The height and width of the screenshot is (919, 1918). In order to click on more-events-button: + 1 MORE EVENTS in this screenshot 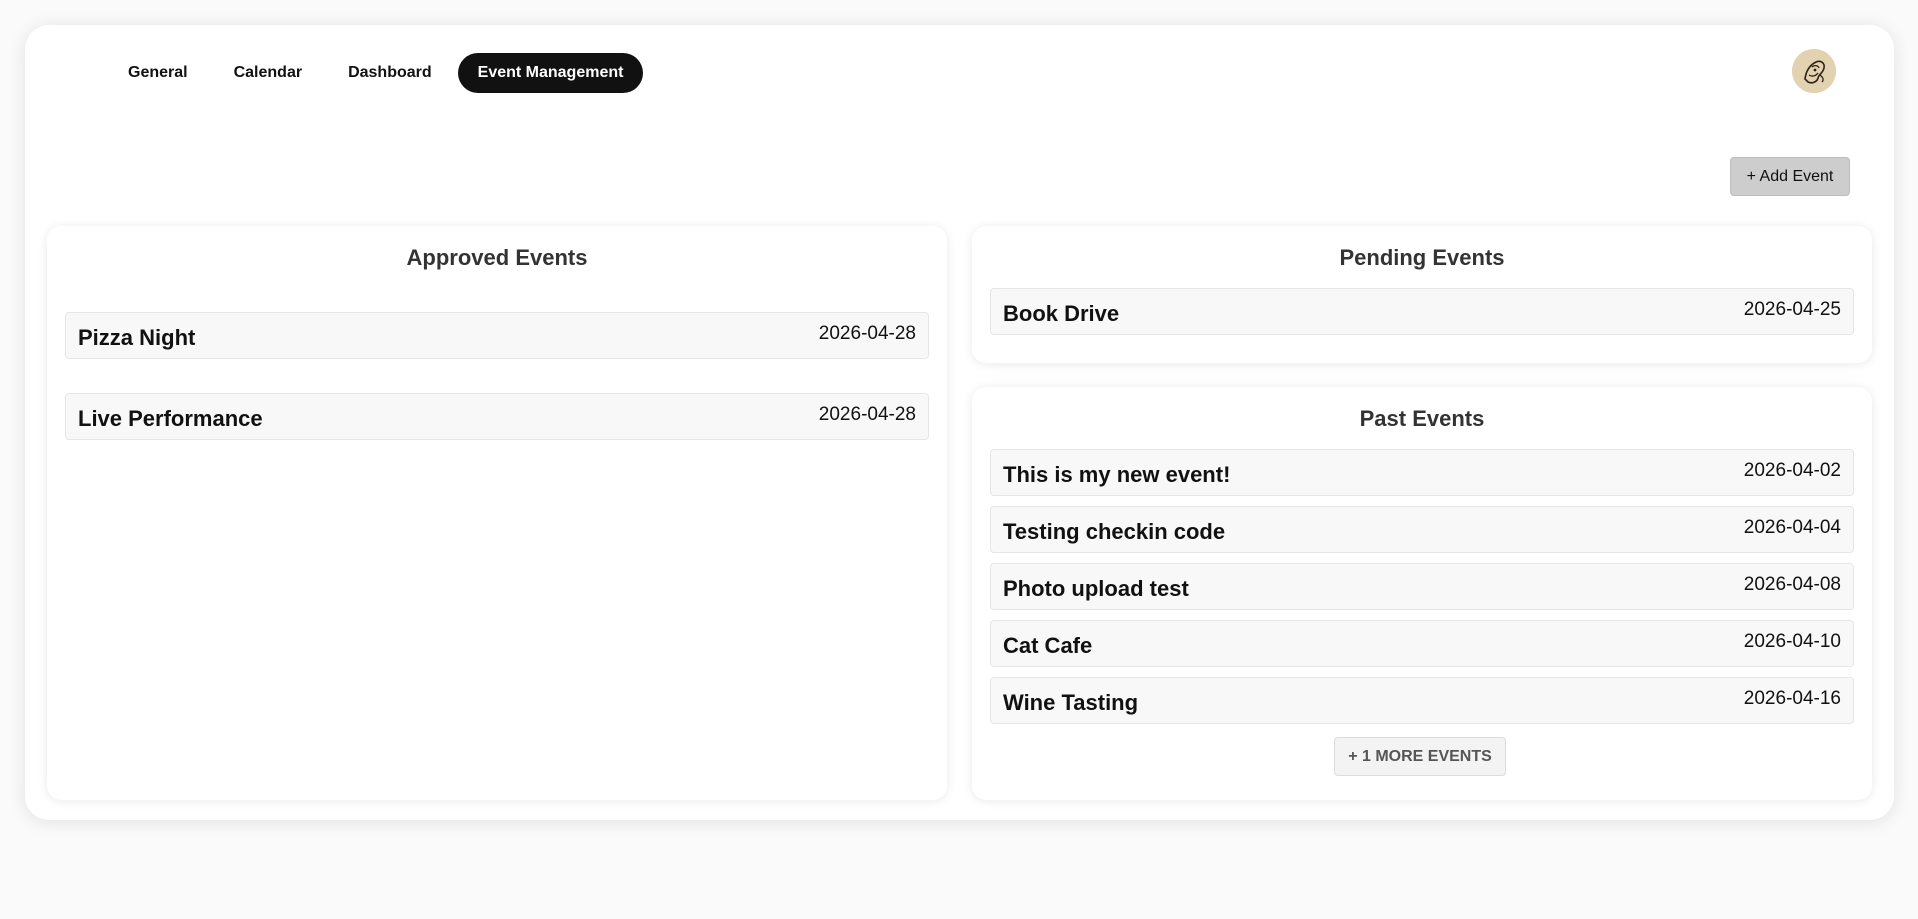, I will do `click(1420, 756)`.